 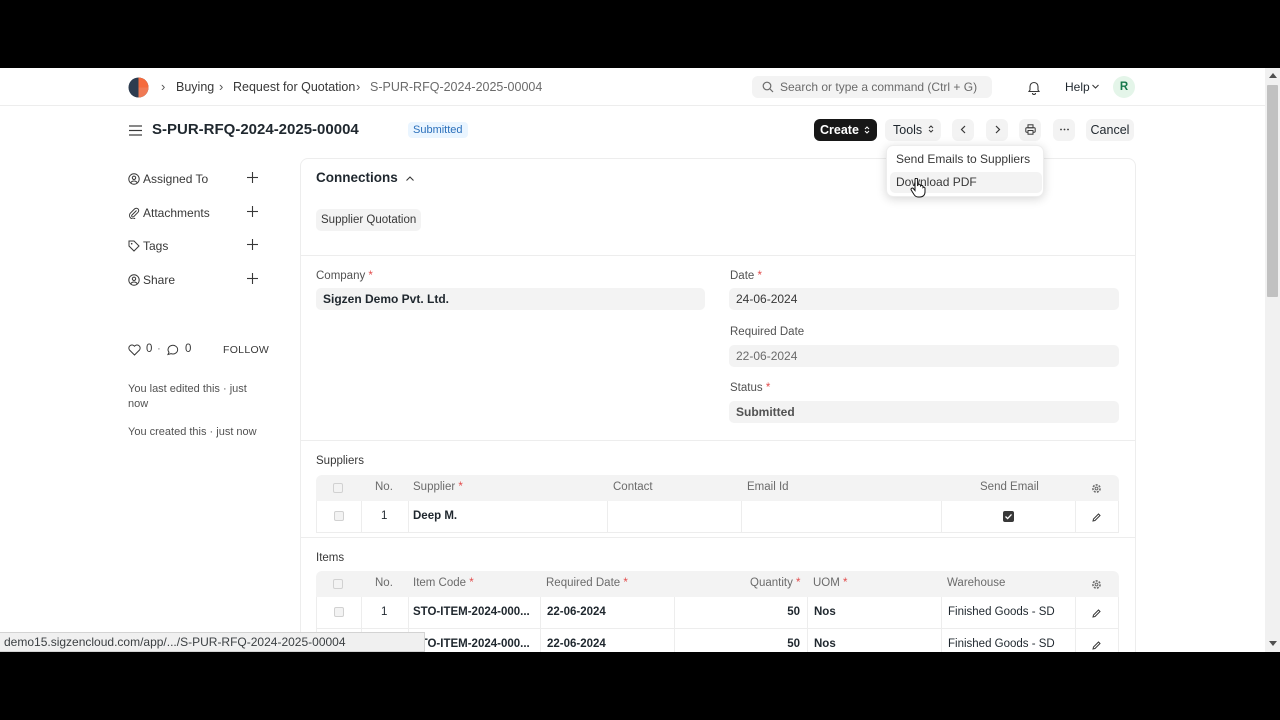 I want to click on likes-count: 0, so click(x=149, y=349).